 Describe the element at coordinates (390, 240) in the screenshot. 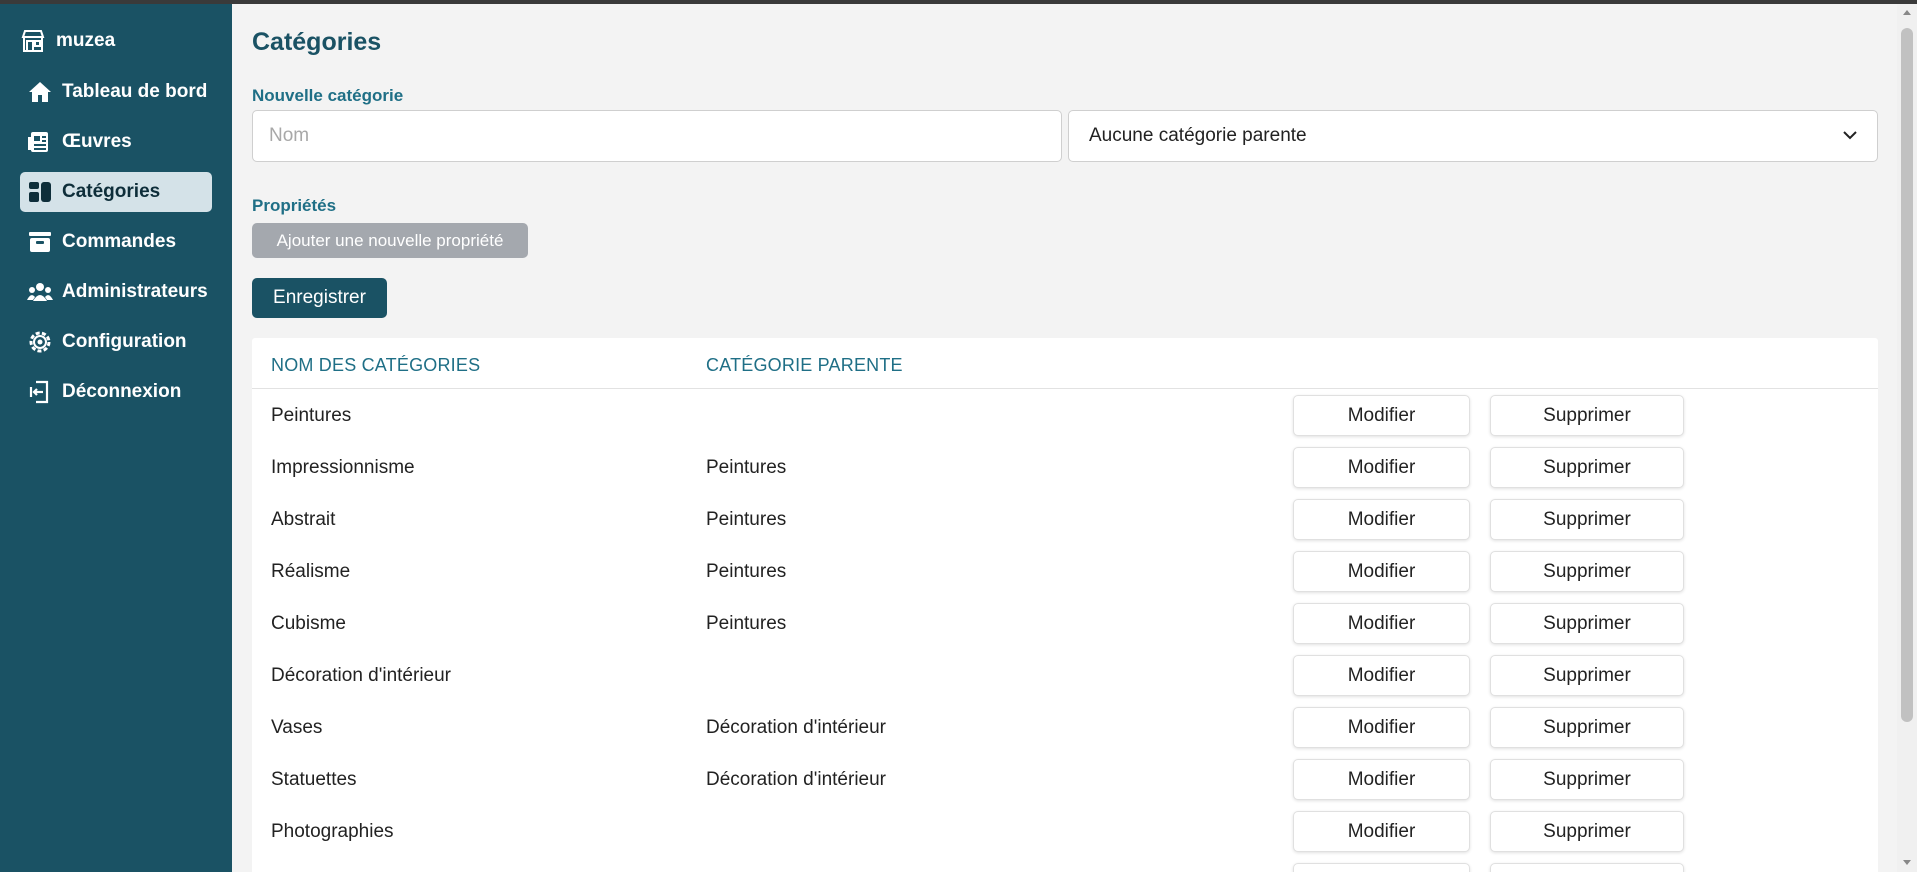

I see `add-property-button: Ajouter une nouvelle propriété` at that location.